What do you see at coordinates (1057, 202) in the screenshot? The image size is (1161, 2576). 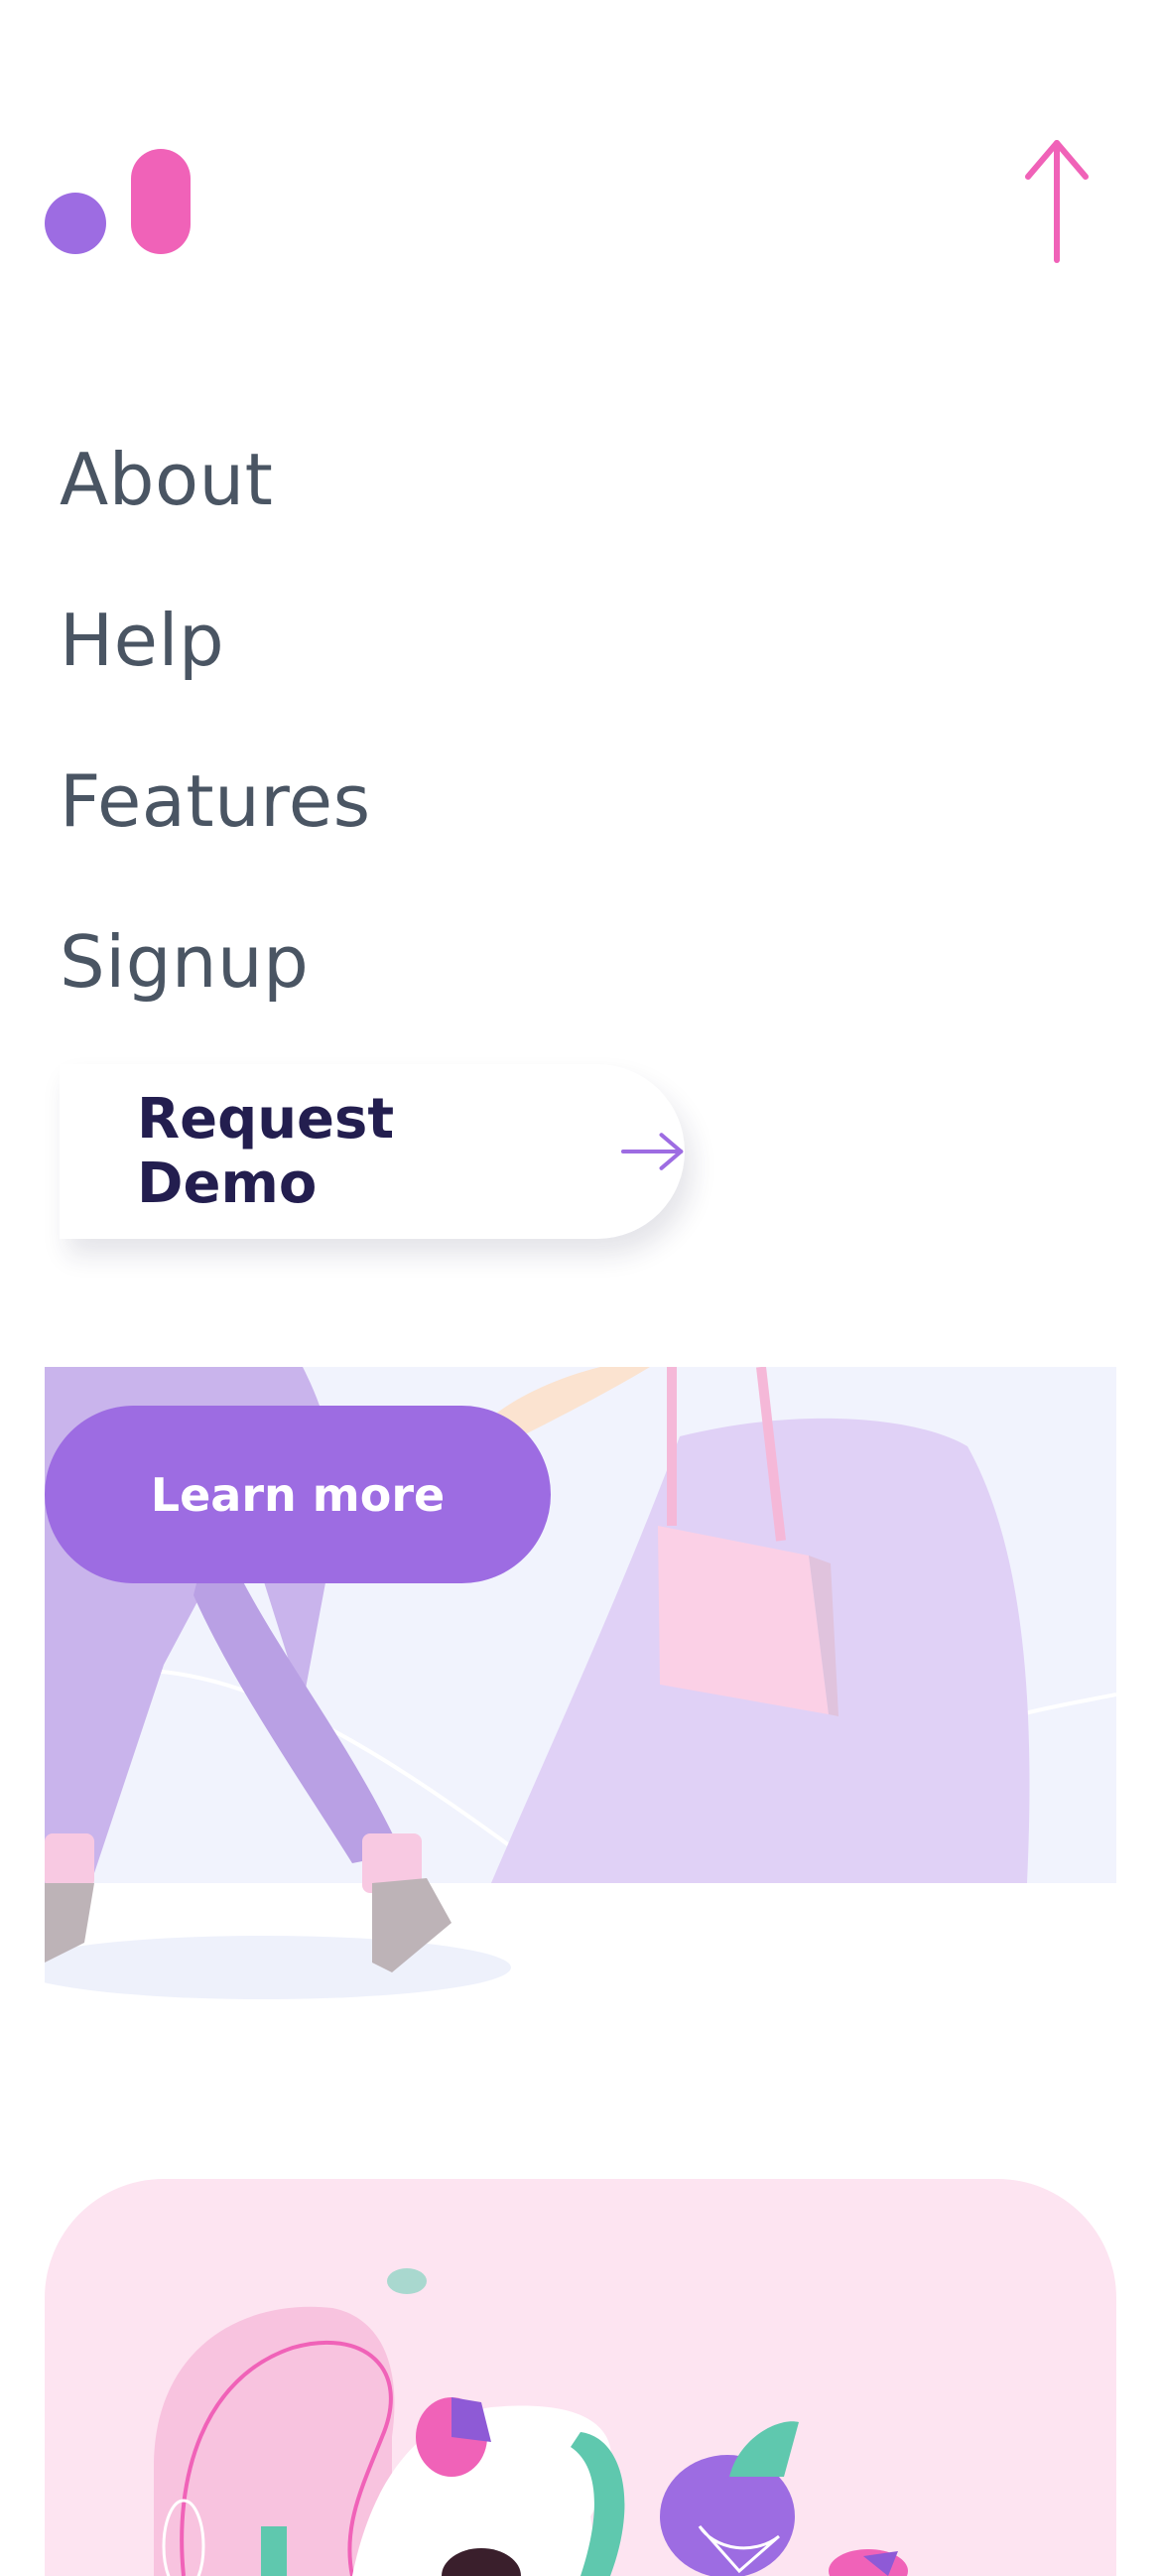 I see `arrow-up-icon` at bounding box center [1057, 202].